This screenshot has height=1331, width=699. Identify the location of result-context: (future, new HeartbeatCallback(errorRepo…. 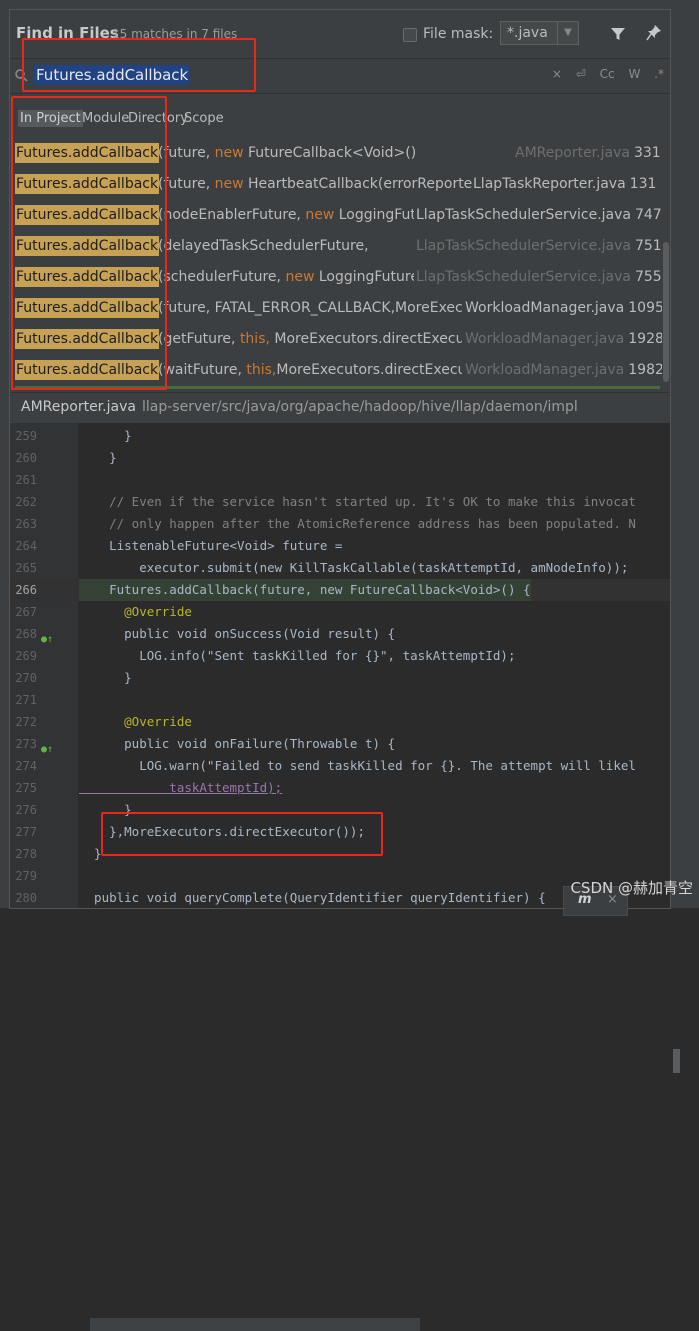
(315, 184).